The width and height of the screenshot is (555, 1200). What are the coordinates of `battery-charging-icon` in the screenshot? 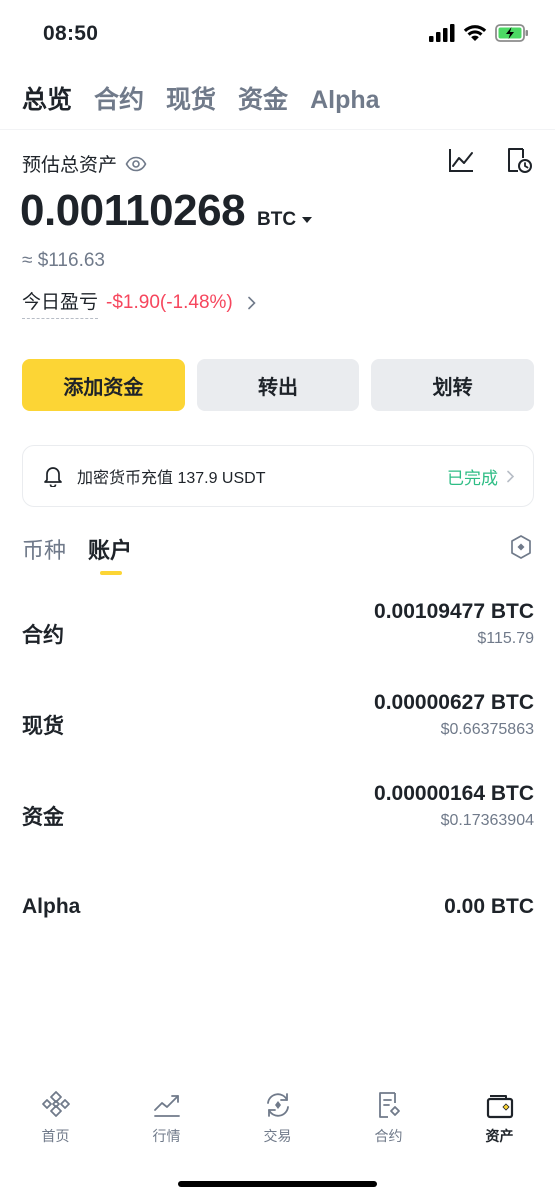 It's located at (511, 33).